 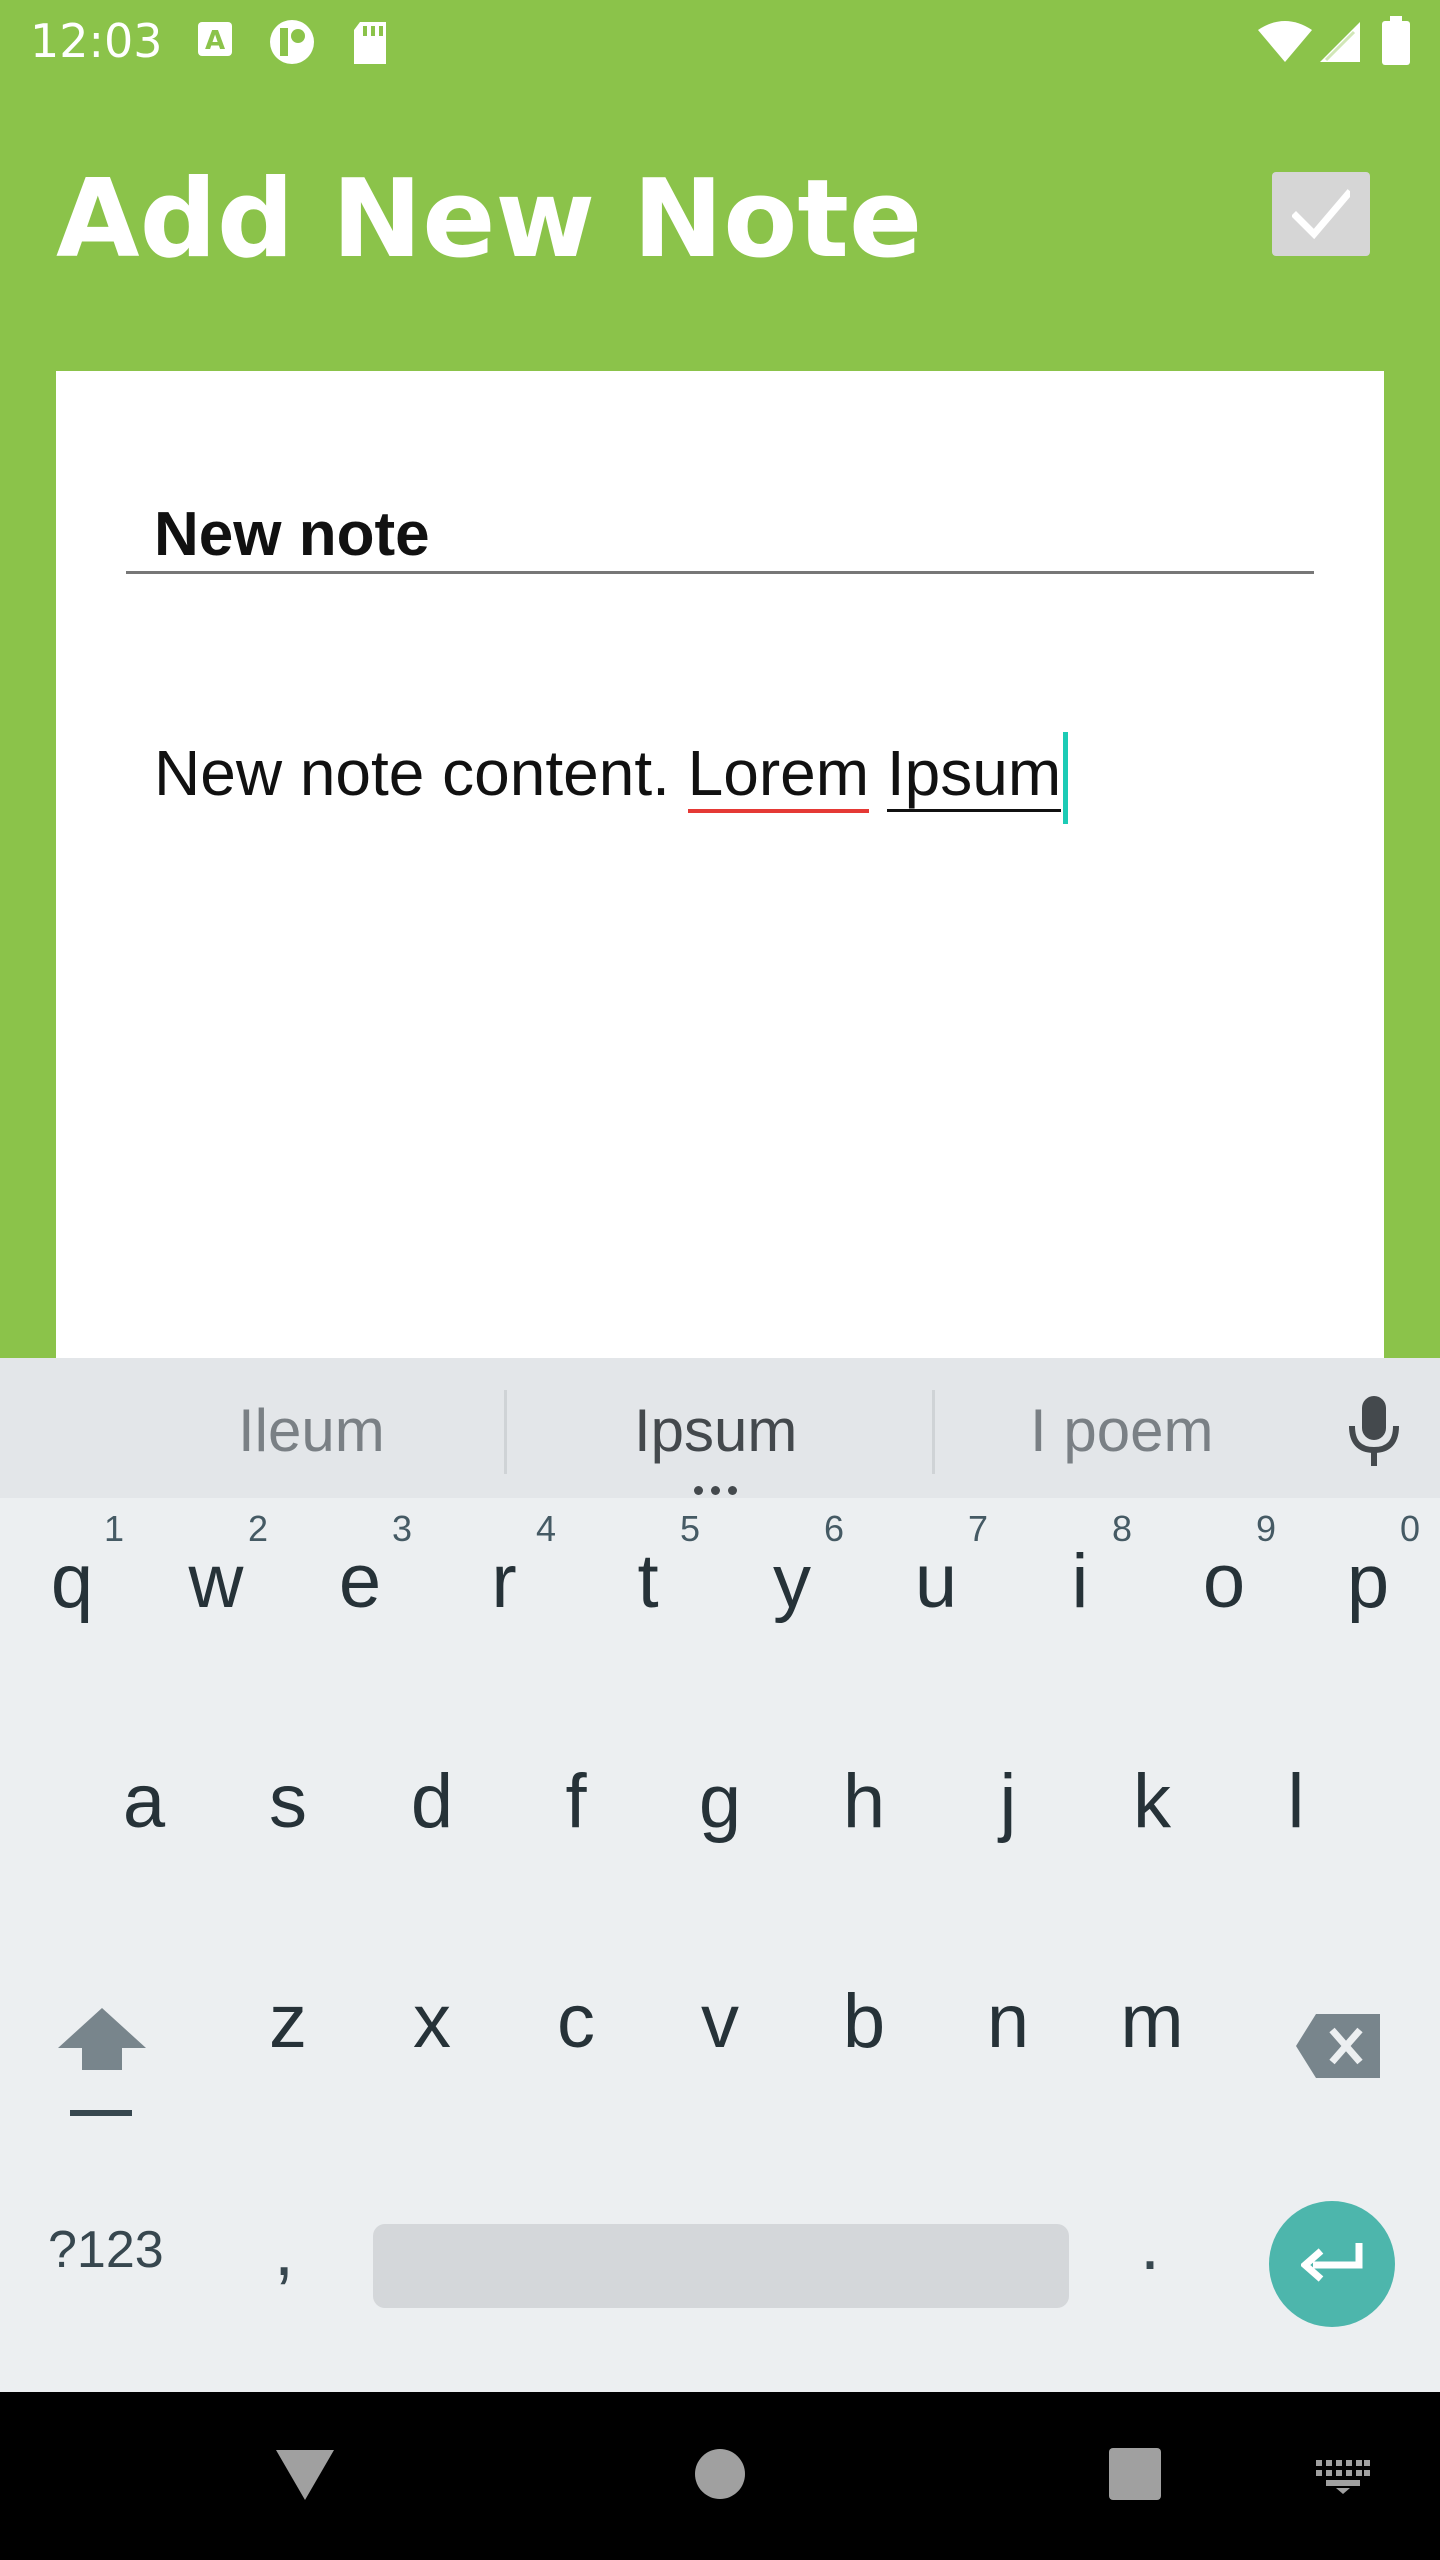 I want to click on key-label: x, so click(x=432, y=2021).